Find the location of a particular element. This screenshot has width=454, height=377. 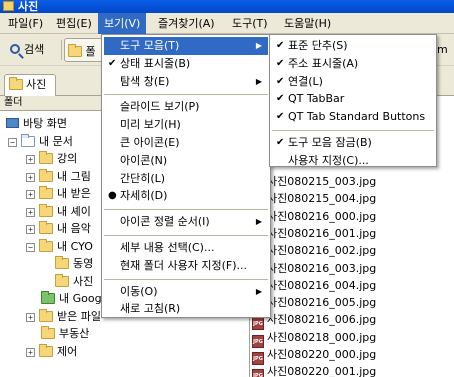

menu-item: 이동(O) ▶ is located at coordinates (186, 292).